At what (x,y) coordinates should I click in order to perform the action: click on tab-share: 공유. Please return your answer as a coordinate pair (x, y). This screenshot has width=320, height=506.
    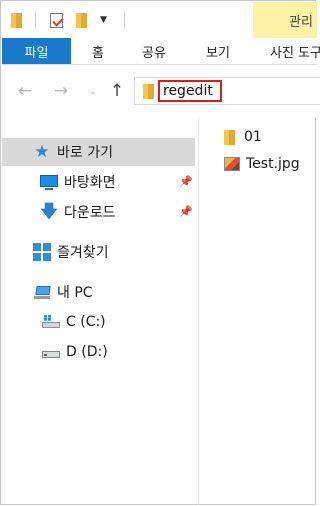
    Looking at the image, I should click on (154, 51).